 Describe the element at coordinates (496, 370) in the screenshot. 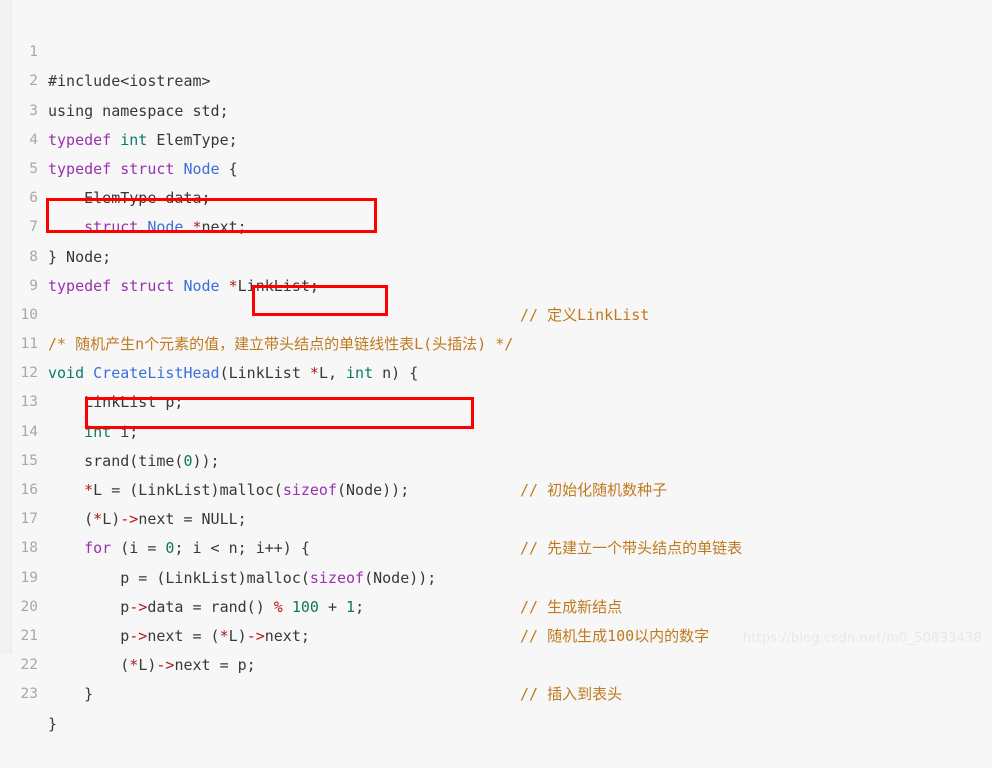

I see `code-line: 12 LinkList p;` at that location.